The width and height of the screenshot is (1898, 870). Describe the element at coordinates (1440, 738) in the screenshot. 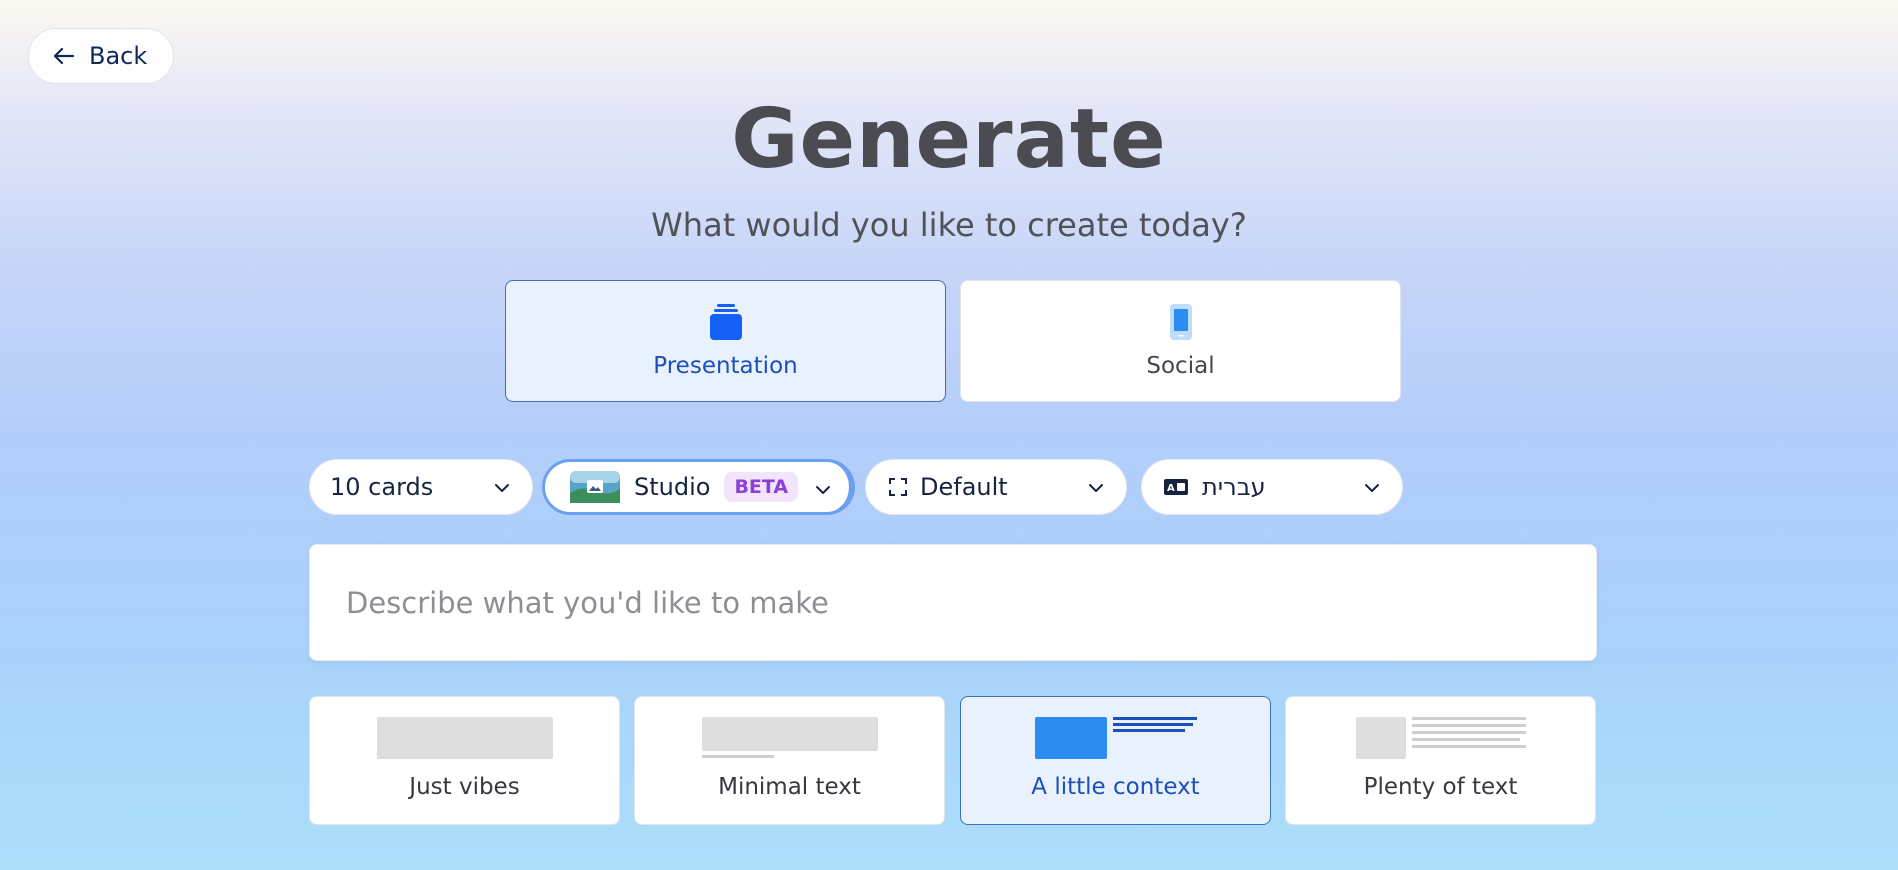

I see `plenty-text-preview-icon` at that location.